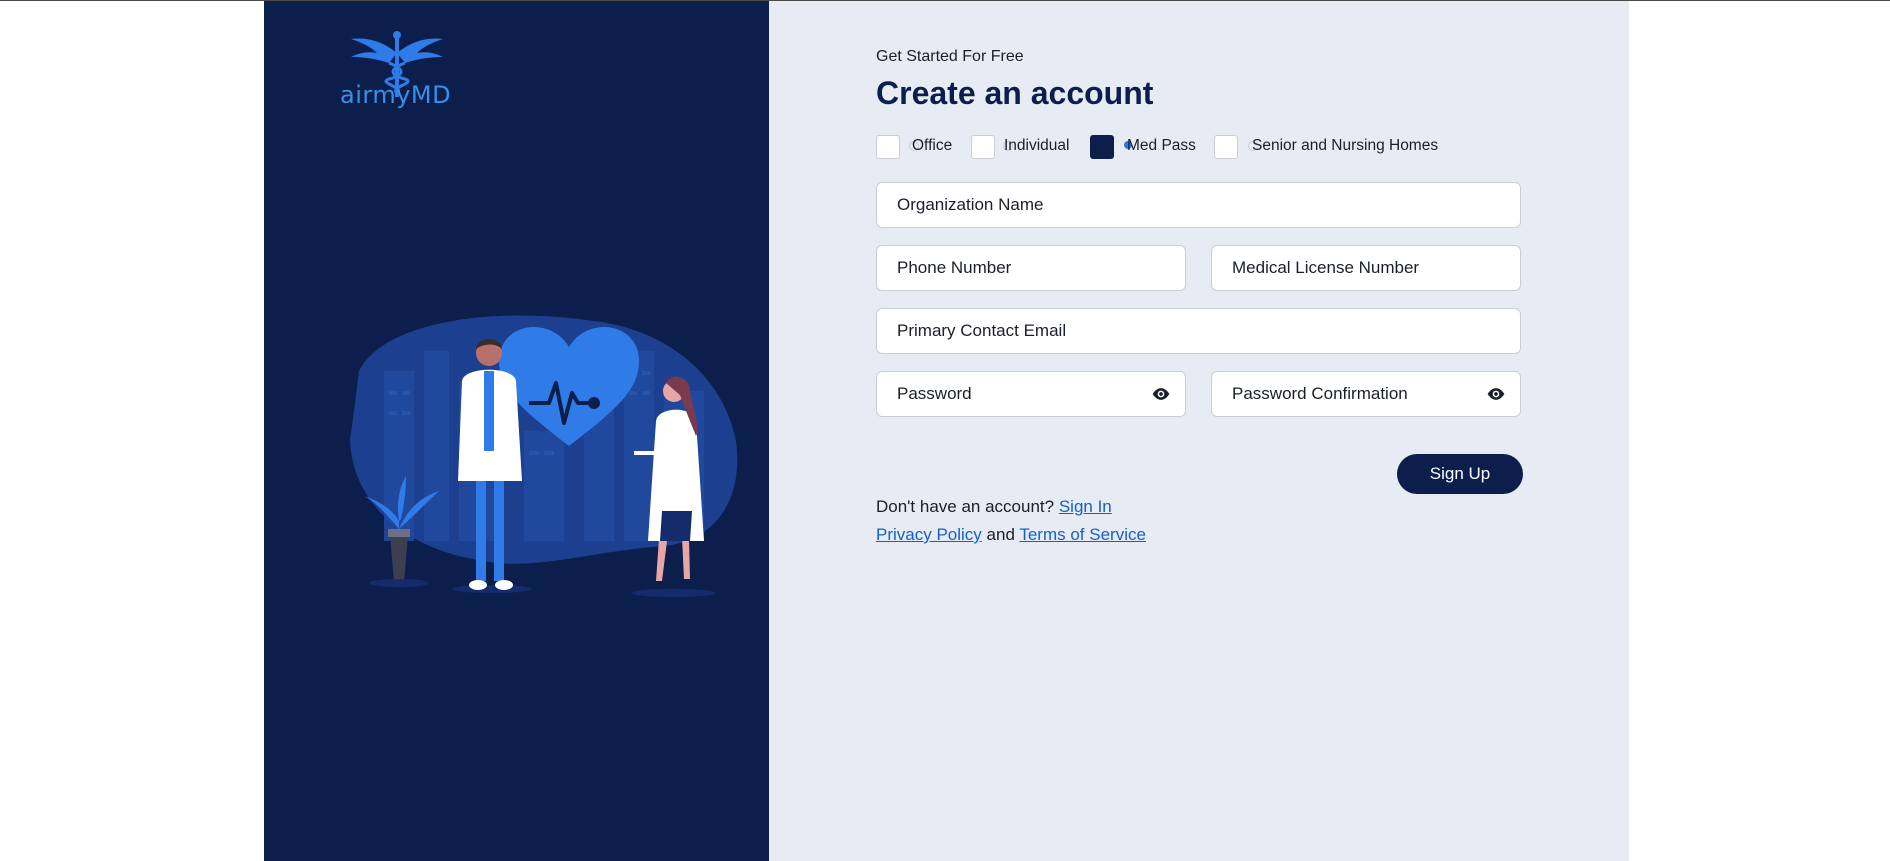  I want to click on and-text: and, so click(1000, 534).